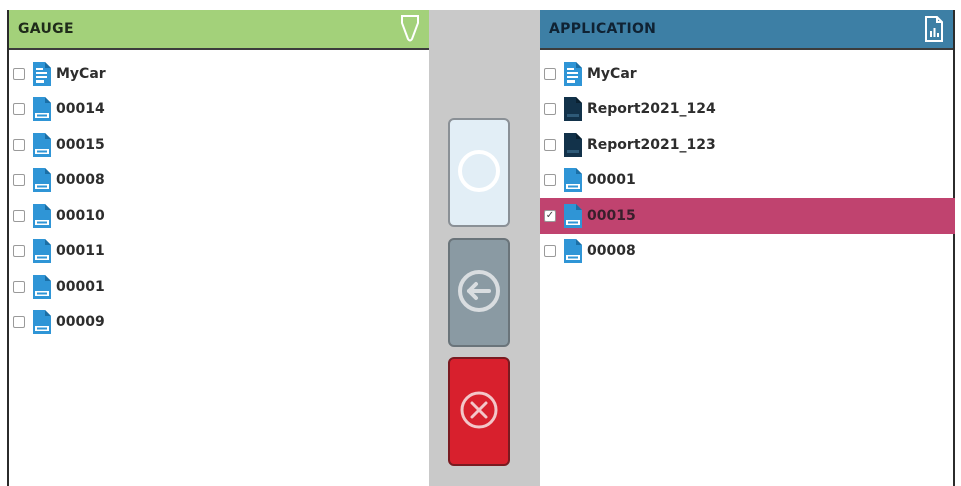 This screenshot has height=486, width=961. Describe the element at coordinates (219, 252) in the screenshot. I see `left-list-item: 00011` at that location.